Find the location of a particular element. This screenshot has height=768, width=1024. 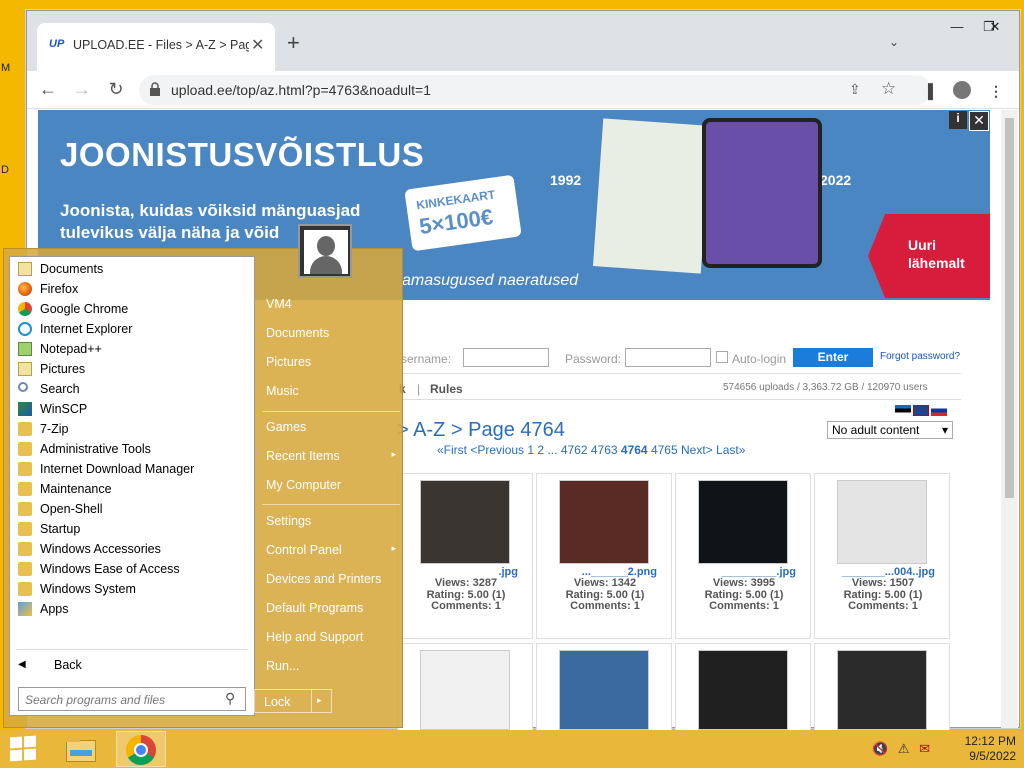

start-right-item: Devices and Printers is located at coordinates (331, 582).